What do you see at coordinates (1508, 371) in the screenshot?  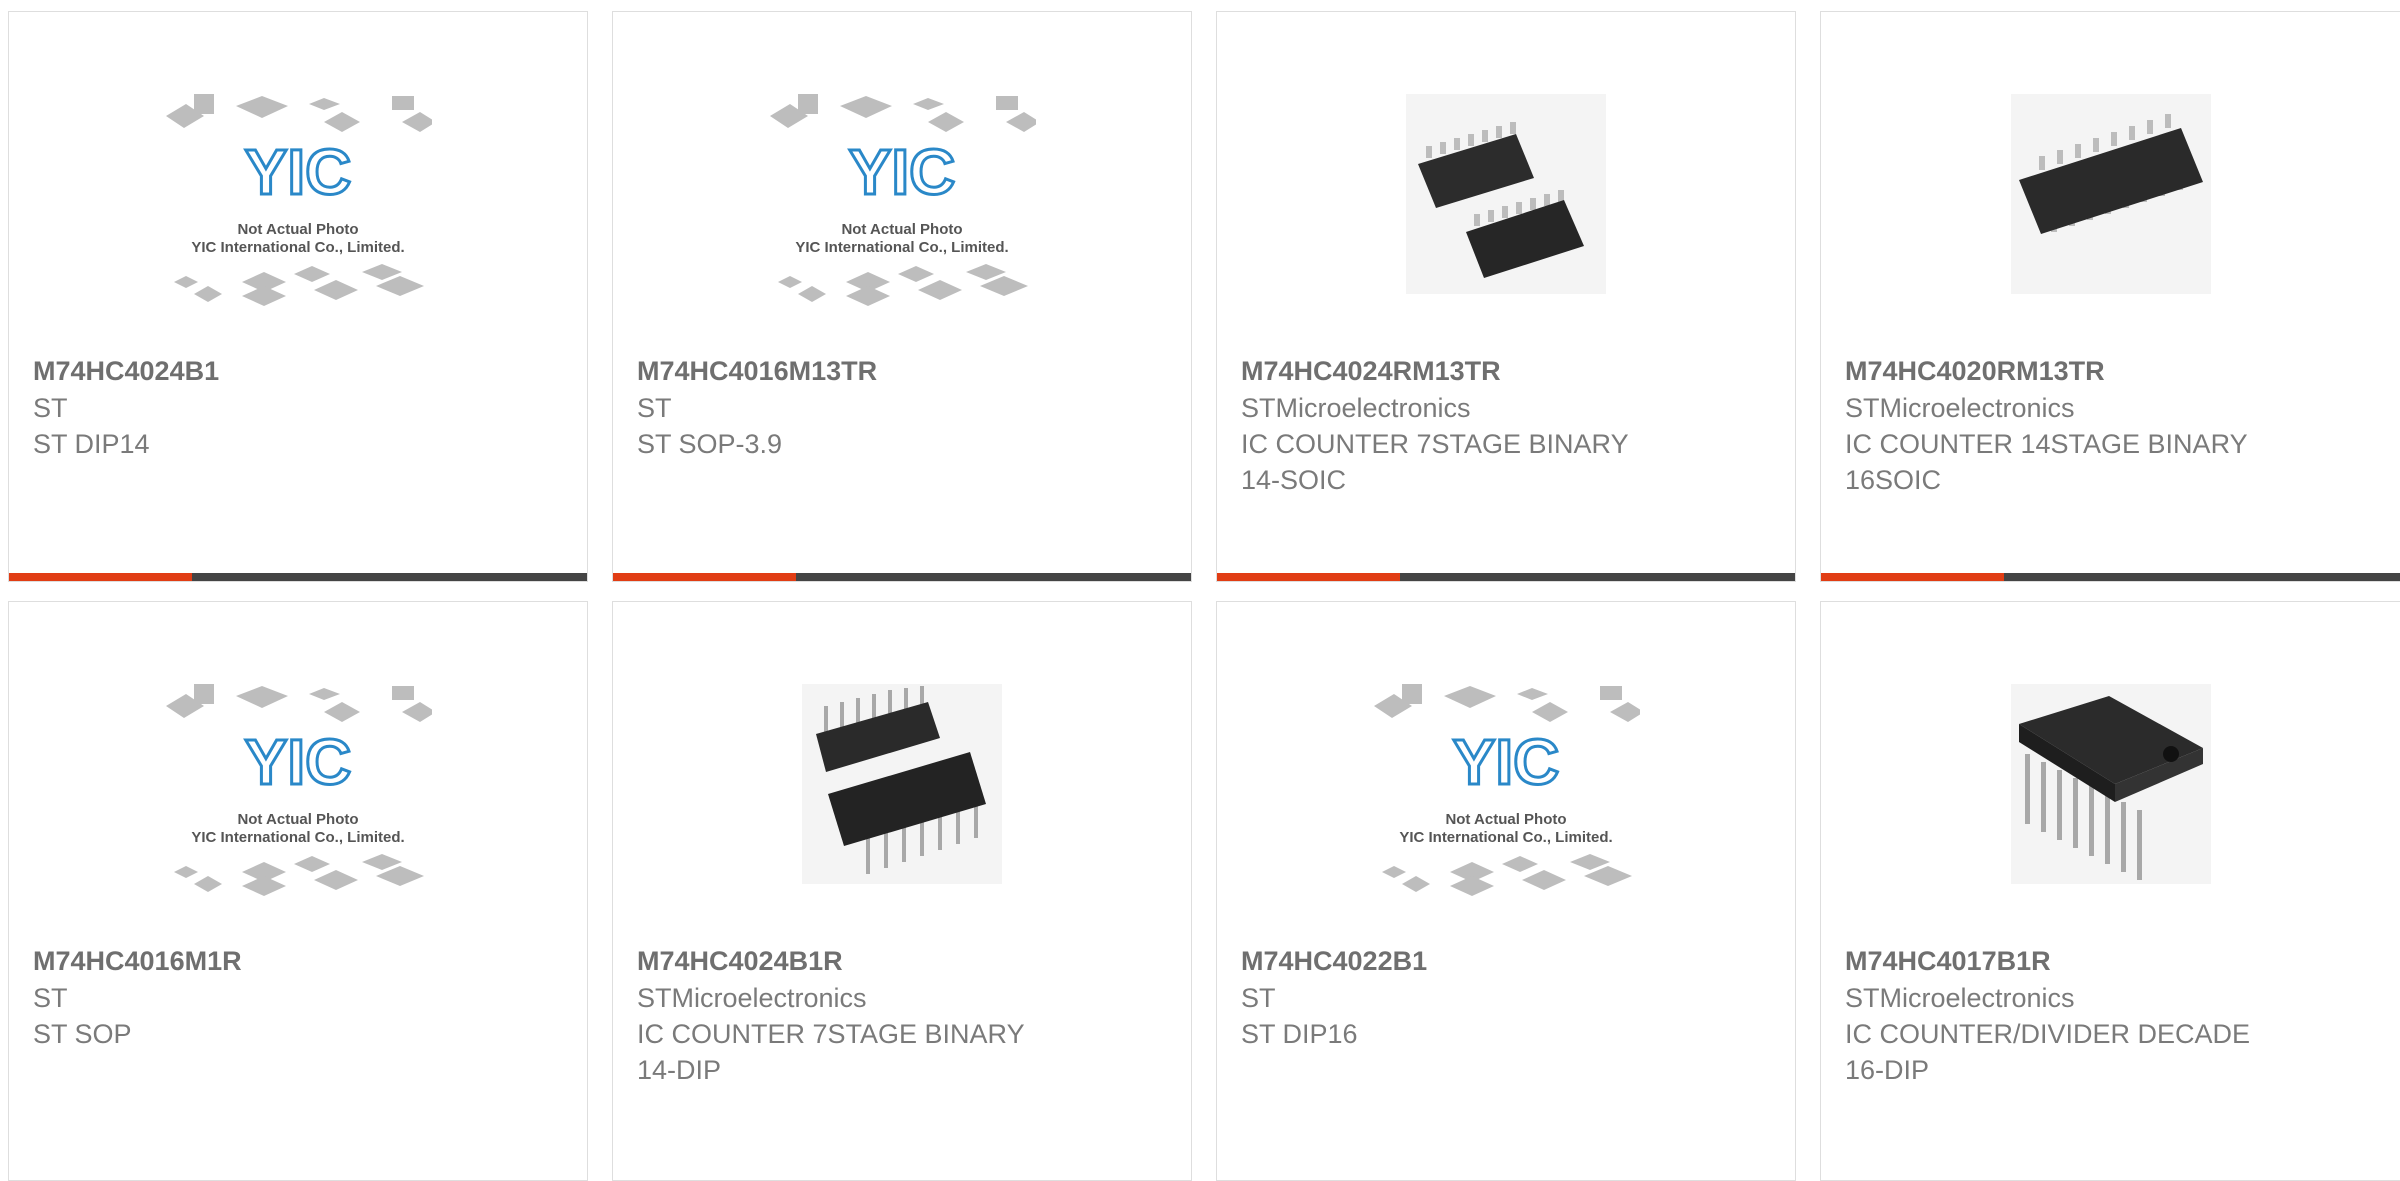 I see `part-number: M74HC4024RM13TR` at bounding box center [1508, 371].